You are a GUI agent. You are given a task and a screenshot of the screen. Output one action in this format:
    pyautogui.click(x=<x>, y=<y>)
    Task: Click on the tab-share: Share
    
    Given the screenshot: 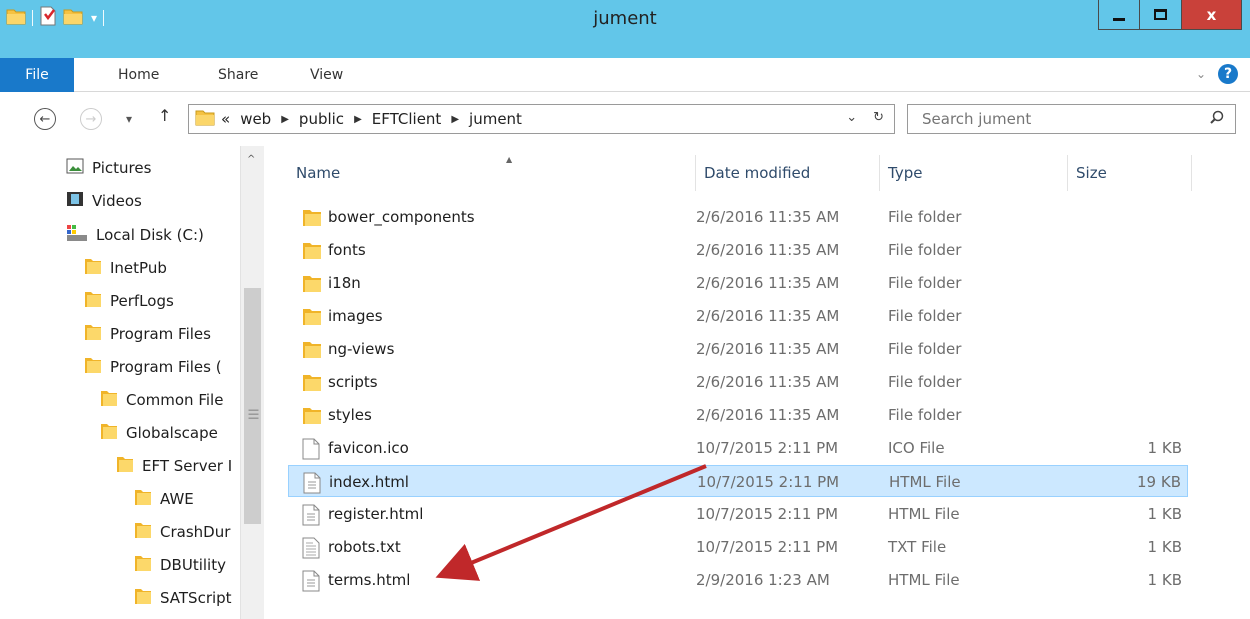 What is the action you would take?
    pyautogui.click(x=238, y=75)
    